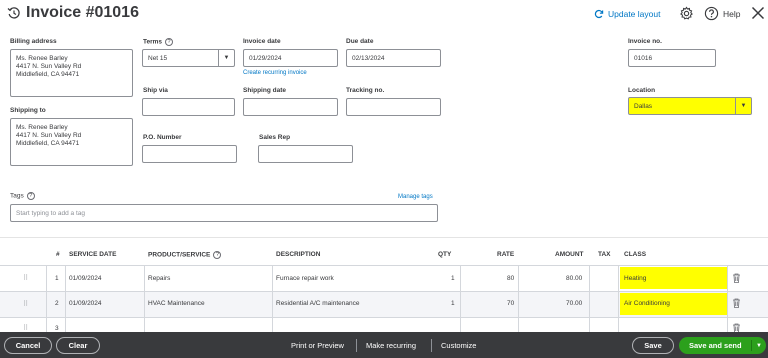 This screenshot has height=358, width=768. Describe the element at coordinates (574, 303) in the screenshot. I see `row-amount: 70.00` at that location.